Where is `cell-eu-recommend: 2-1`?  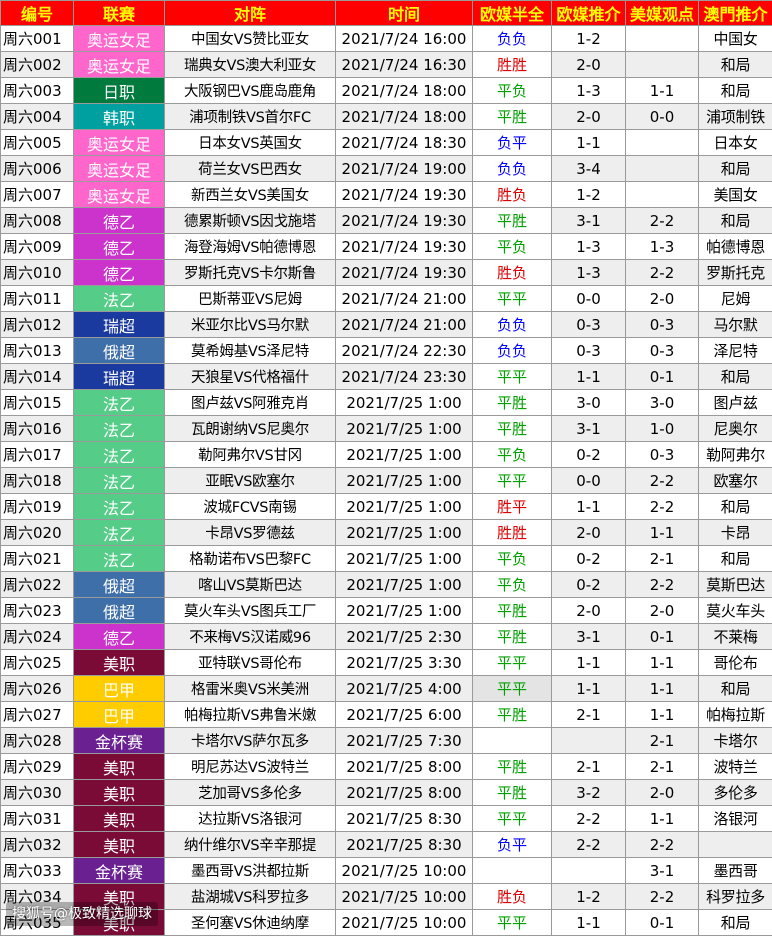
cell-eu-recommend: 2-1 is located at coordinates (589, 767).